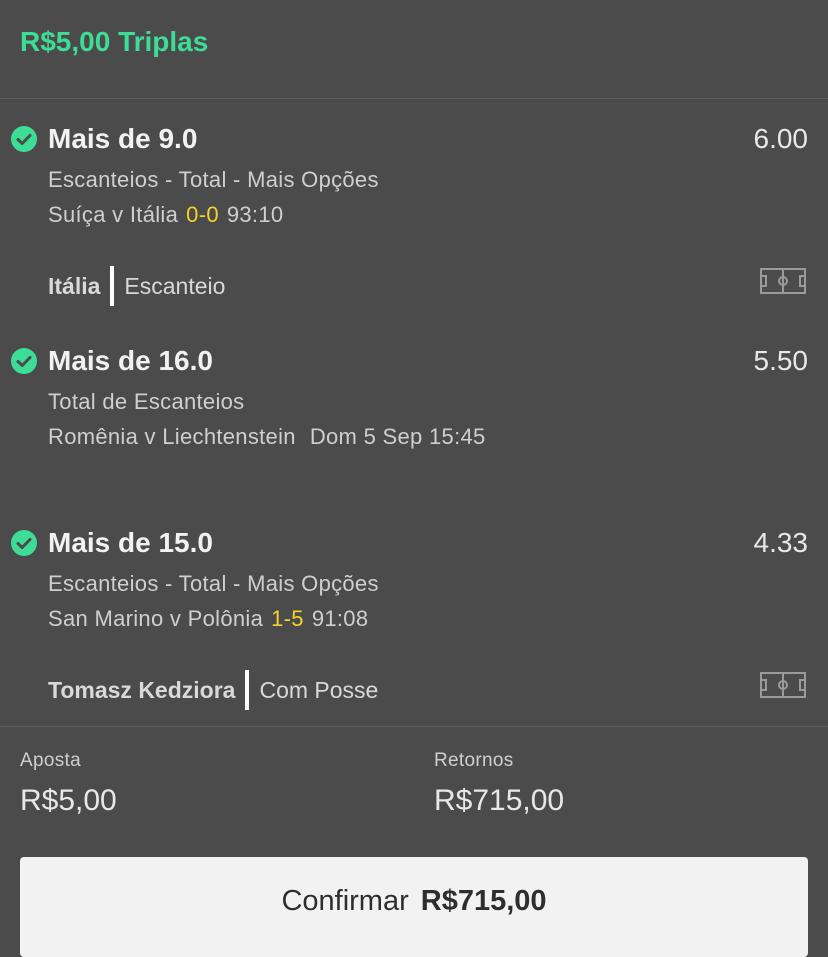 This screenshot has height=957, width=828. I want to click on selection-market: Total de Escanteios, so click(146, 401).